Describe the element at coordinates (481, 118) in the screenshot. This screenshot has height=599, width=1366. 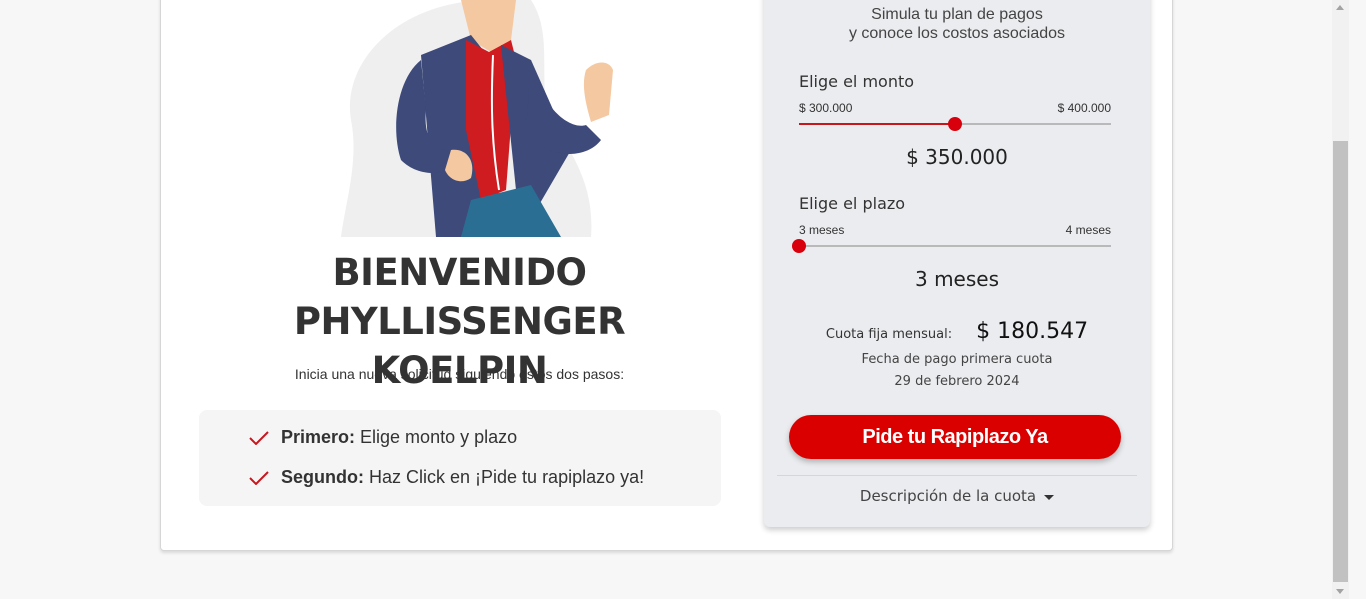
I see `welcome-illustration` at that location.